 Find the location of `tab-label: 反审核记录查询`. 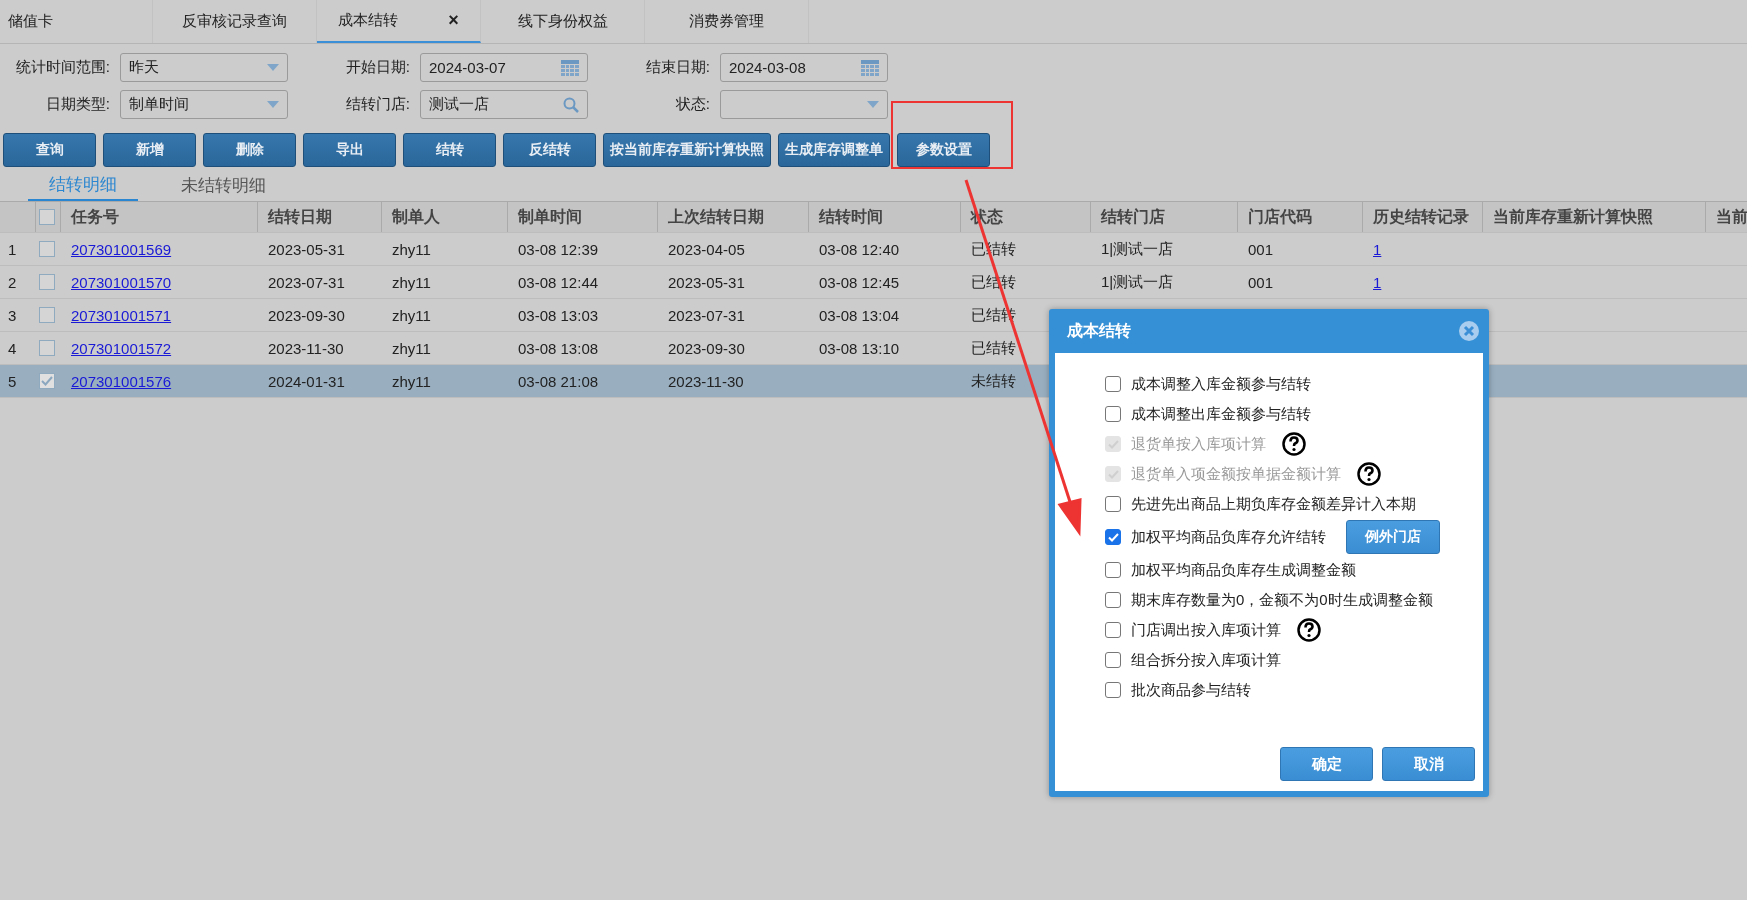

tab-label: 反审核记录查询 is located at coordinates (234, 21).